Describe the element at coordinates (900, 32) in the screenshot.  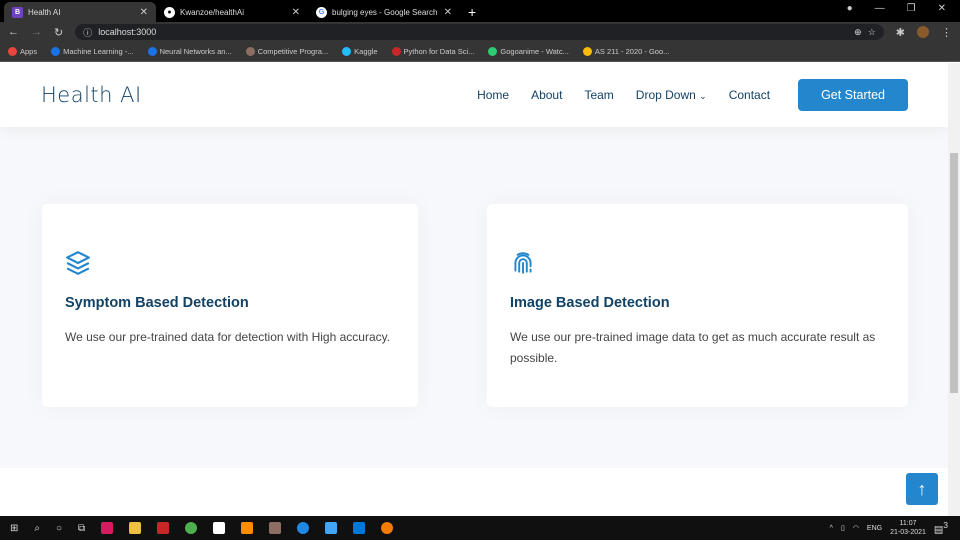
I see `extensions-icon: ✱` at that location.